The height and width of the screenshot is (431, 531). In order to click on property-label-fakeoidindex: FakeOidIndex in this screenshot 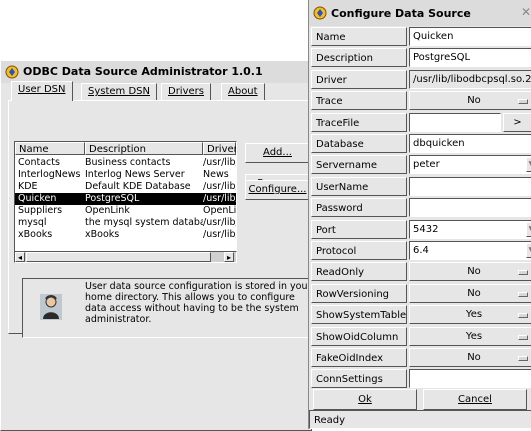, I will do `click(359, 357)`.